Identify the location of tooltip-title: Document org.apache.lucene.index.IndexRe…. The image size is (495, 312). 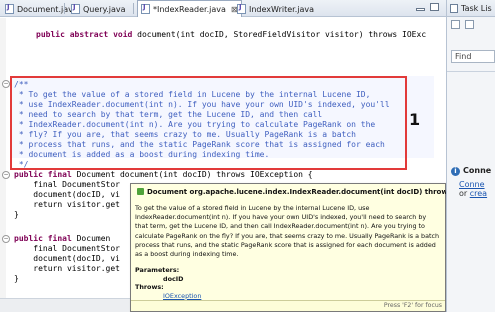
(316, 192).